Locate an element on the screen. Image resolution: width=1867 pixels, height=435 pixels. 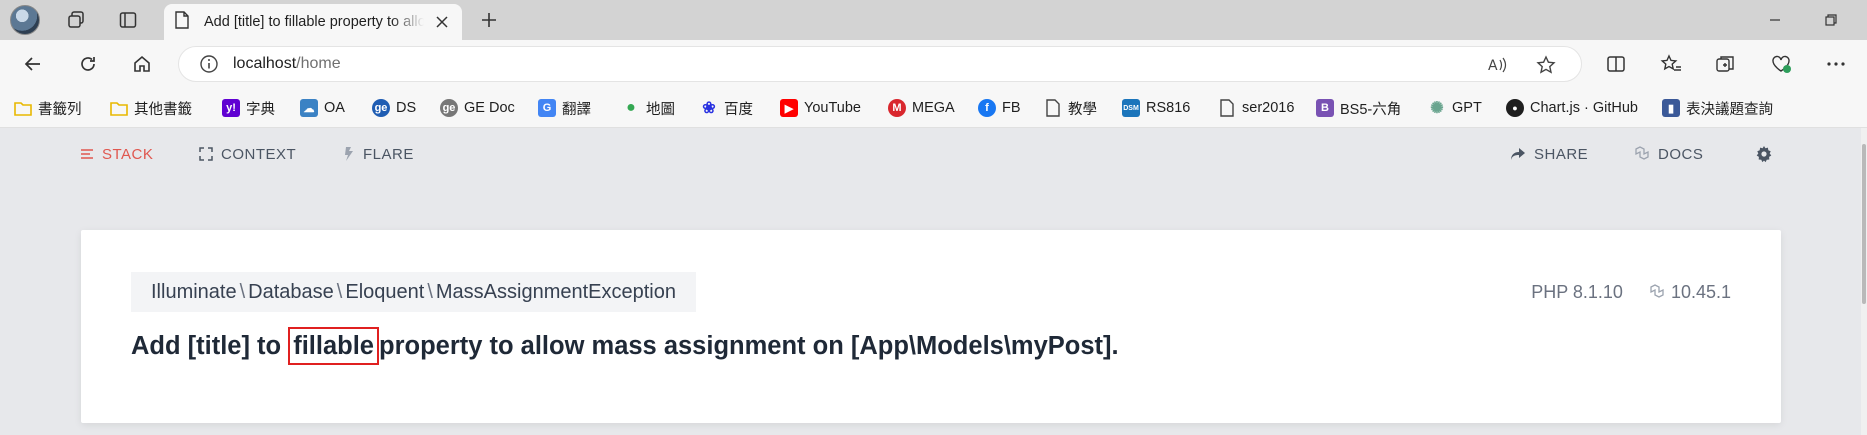
bookmark-item: ge GE Doc is located at coordinates (477, 108).